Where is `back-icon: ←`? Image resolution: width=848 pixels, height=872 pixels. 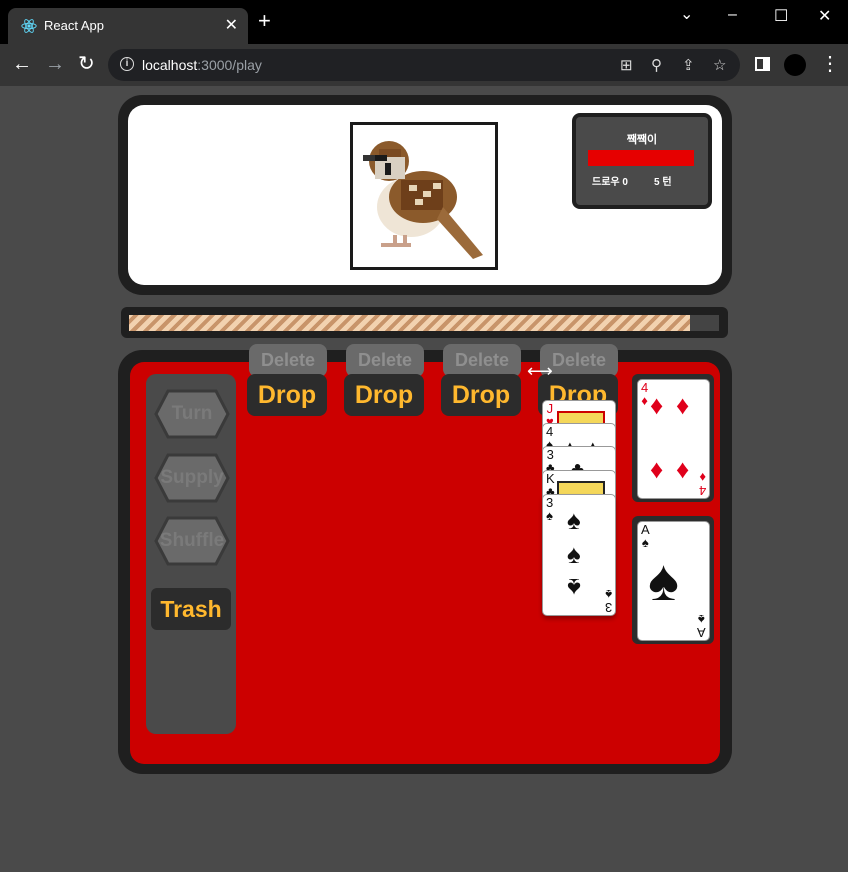
back-icon: ← is located at coordinates (22, 64).